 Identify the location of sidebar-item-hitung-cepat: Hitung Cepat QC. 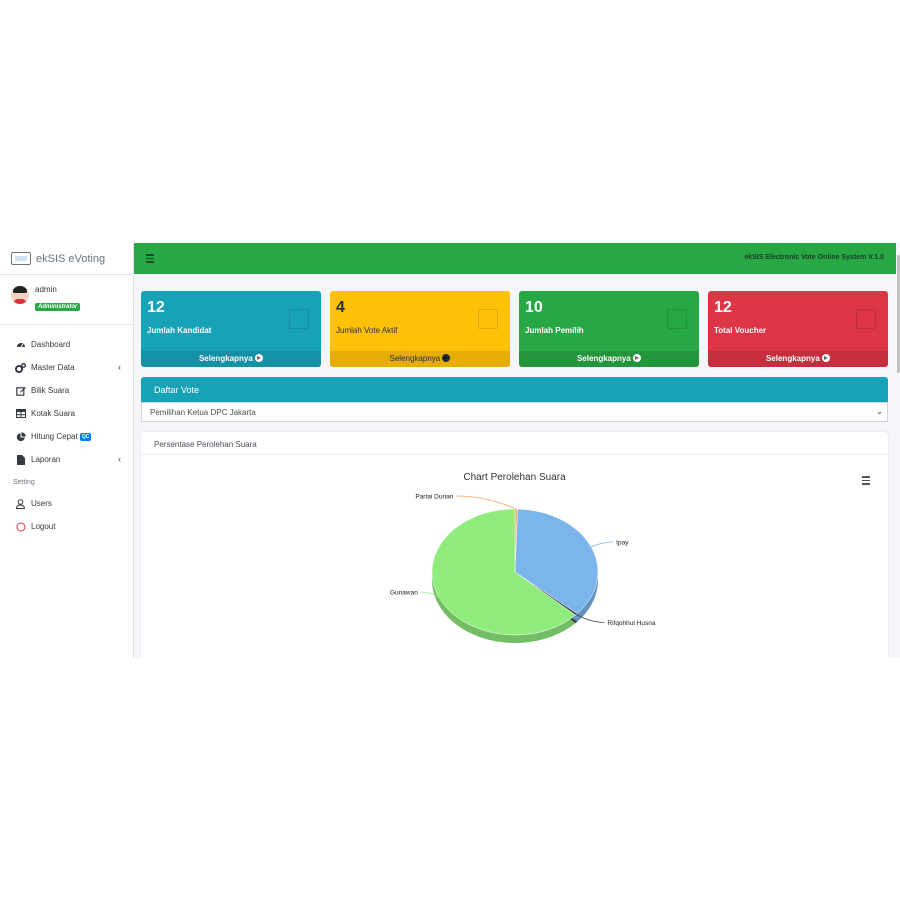
(66, 436).